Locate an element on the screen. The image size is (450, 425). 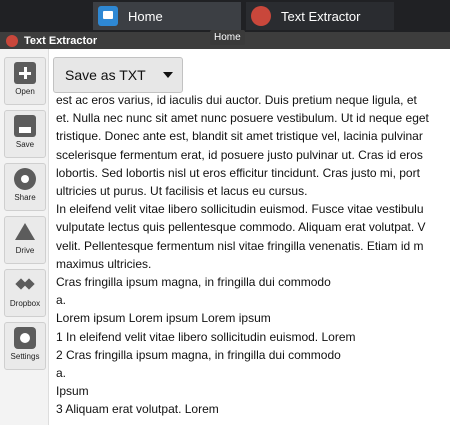
settings-button-label: Settings is located at coordinates (25, 356).